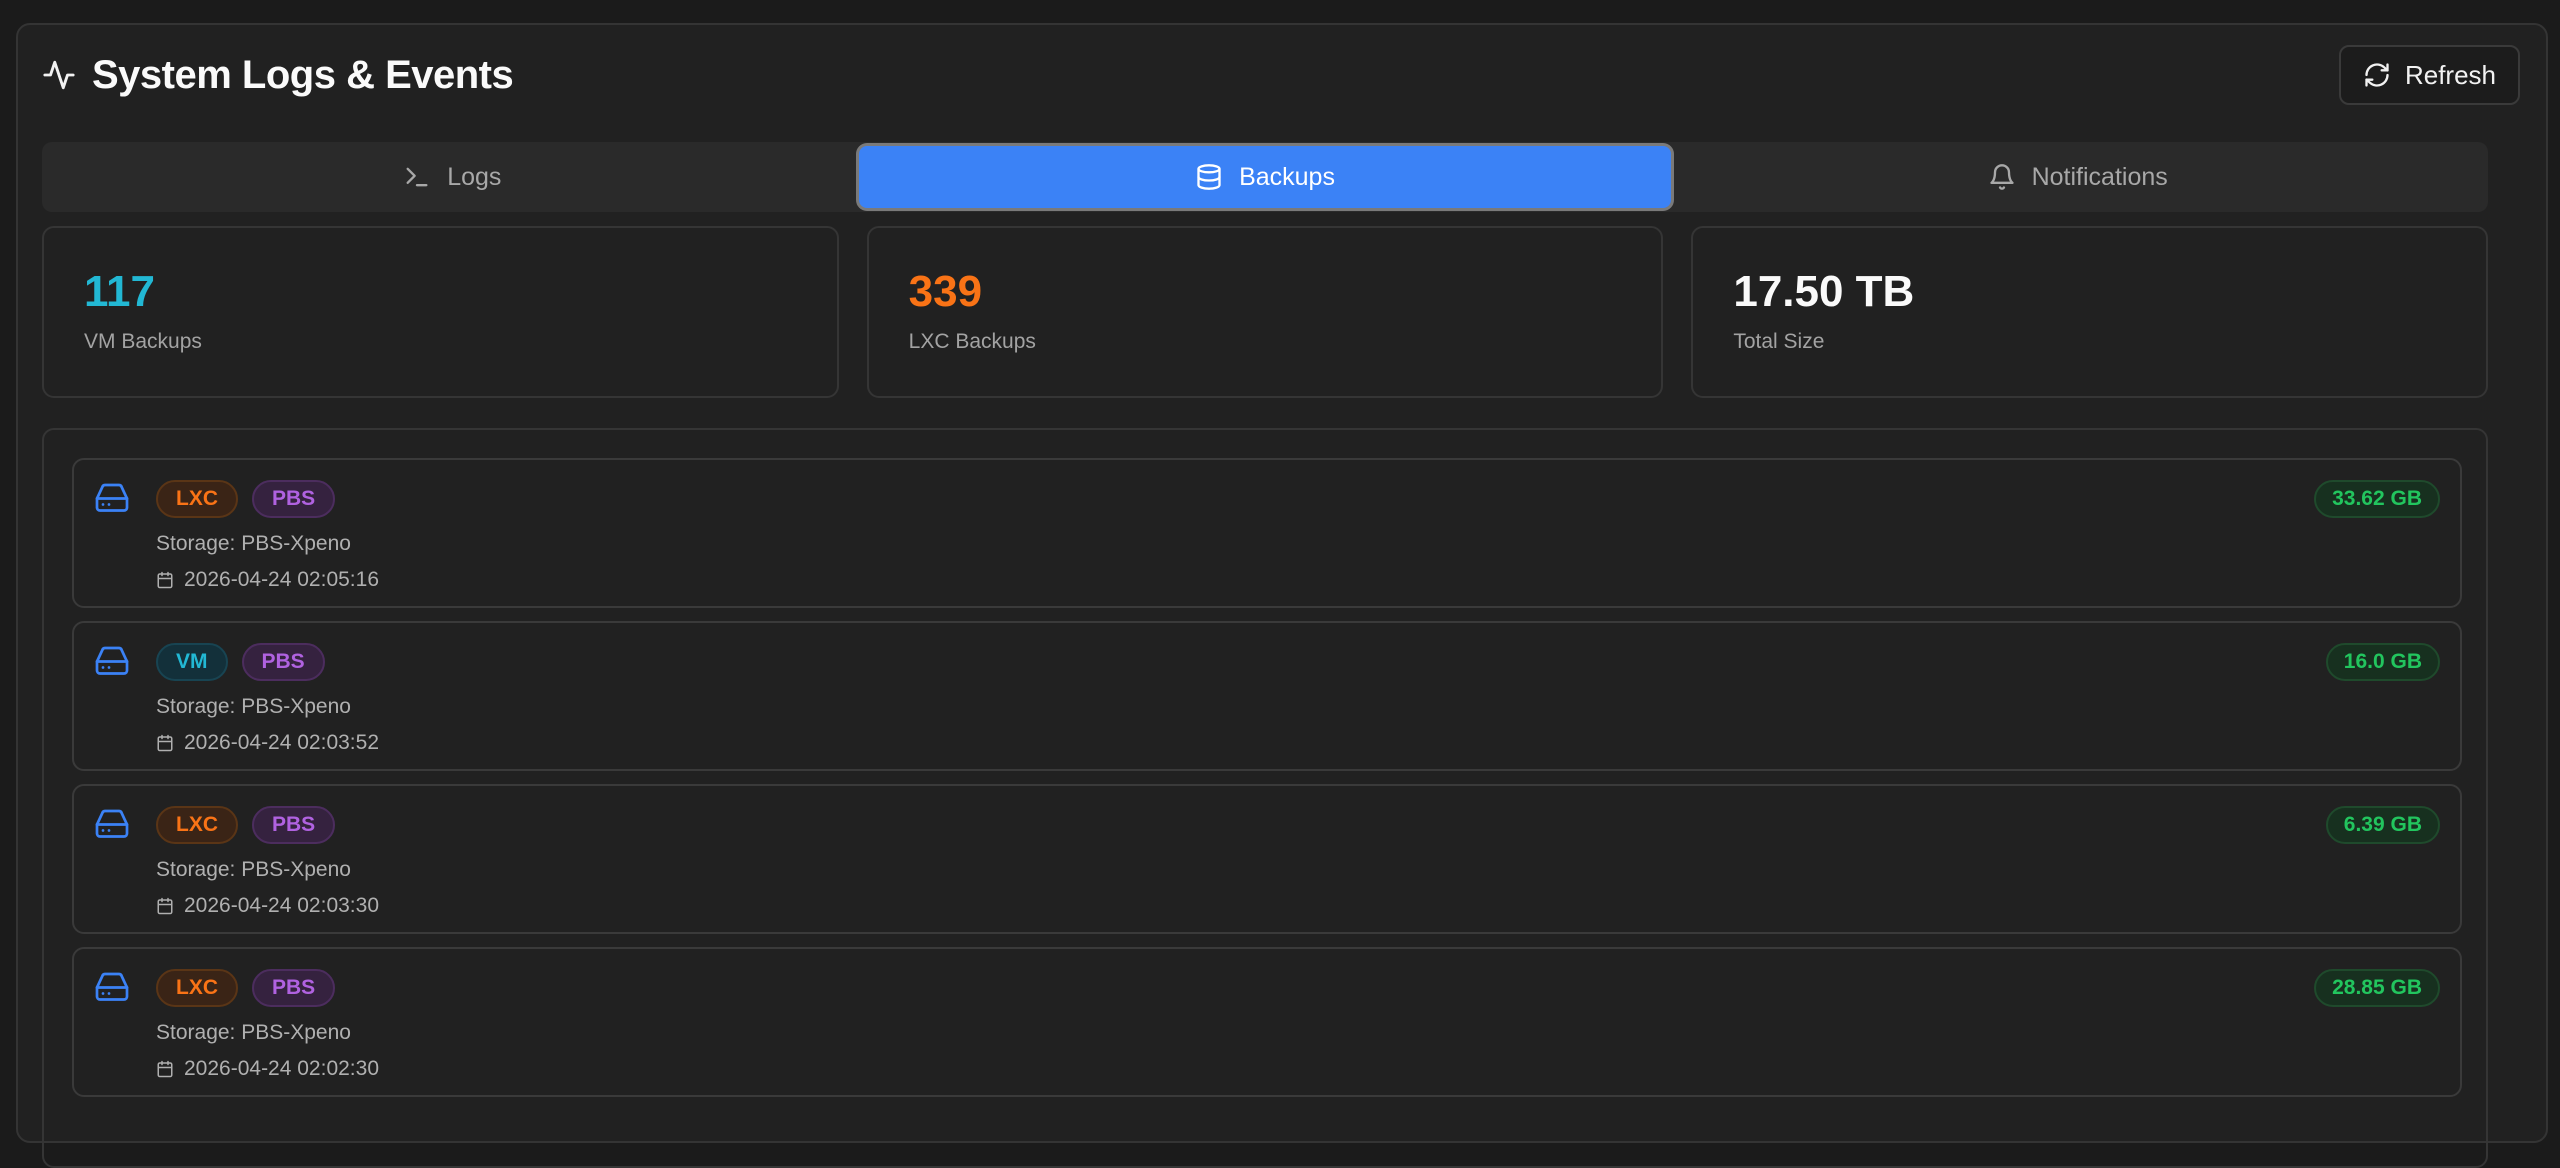 The height and width of the screenshot is (1168, 2560). I want to click on date-text: 2026-04-24 02:03:30, so click(281, 905).